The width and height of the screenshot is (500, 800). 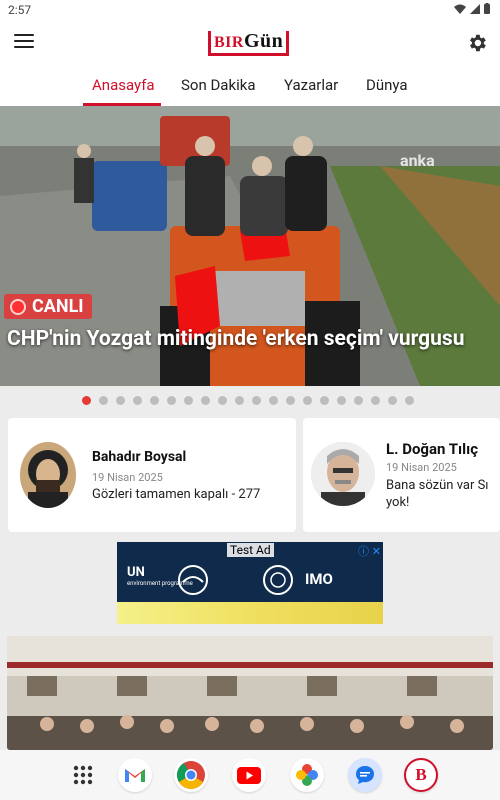 I want to click on live-badge: CANLI, so click(x=48, y=306).